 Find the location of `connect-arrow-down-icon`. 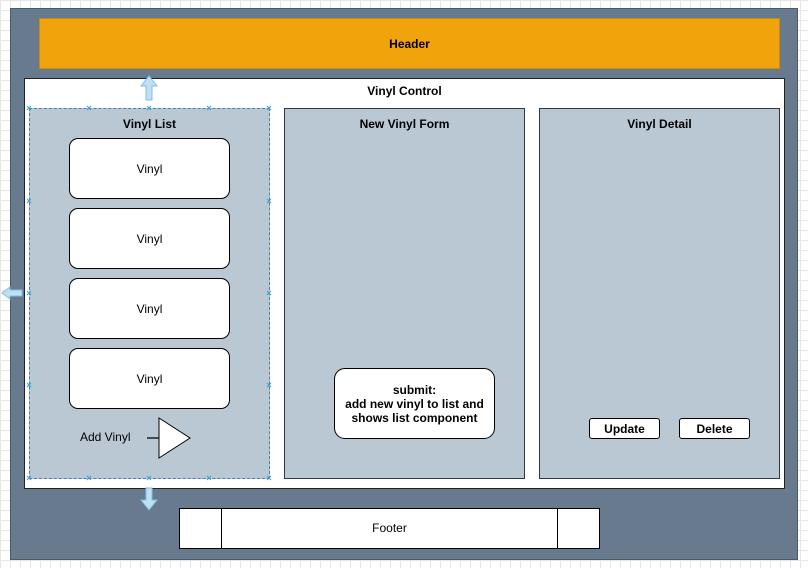

connect-arrow-down-icon is located at coordinates (149, 499).